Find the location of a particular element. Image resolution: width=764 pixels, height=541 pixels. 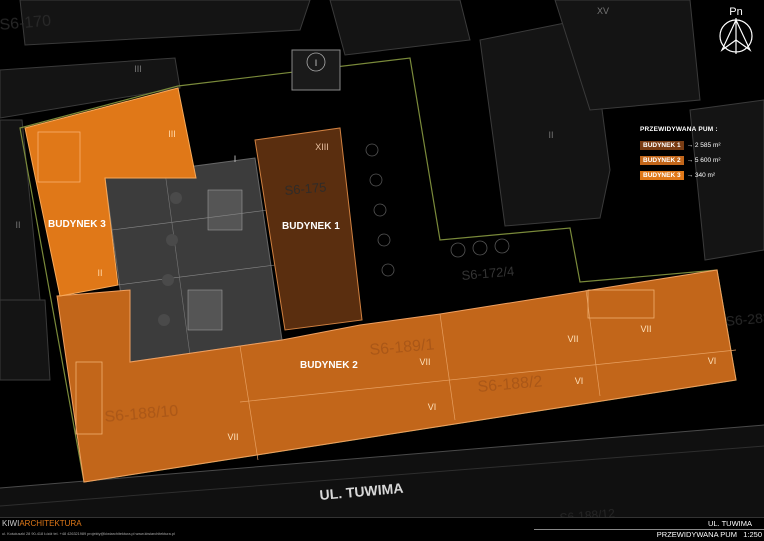

legend-row: BUDYNEK 3 → 340 m² is located at coordinates (680, 175).